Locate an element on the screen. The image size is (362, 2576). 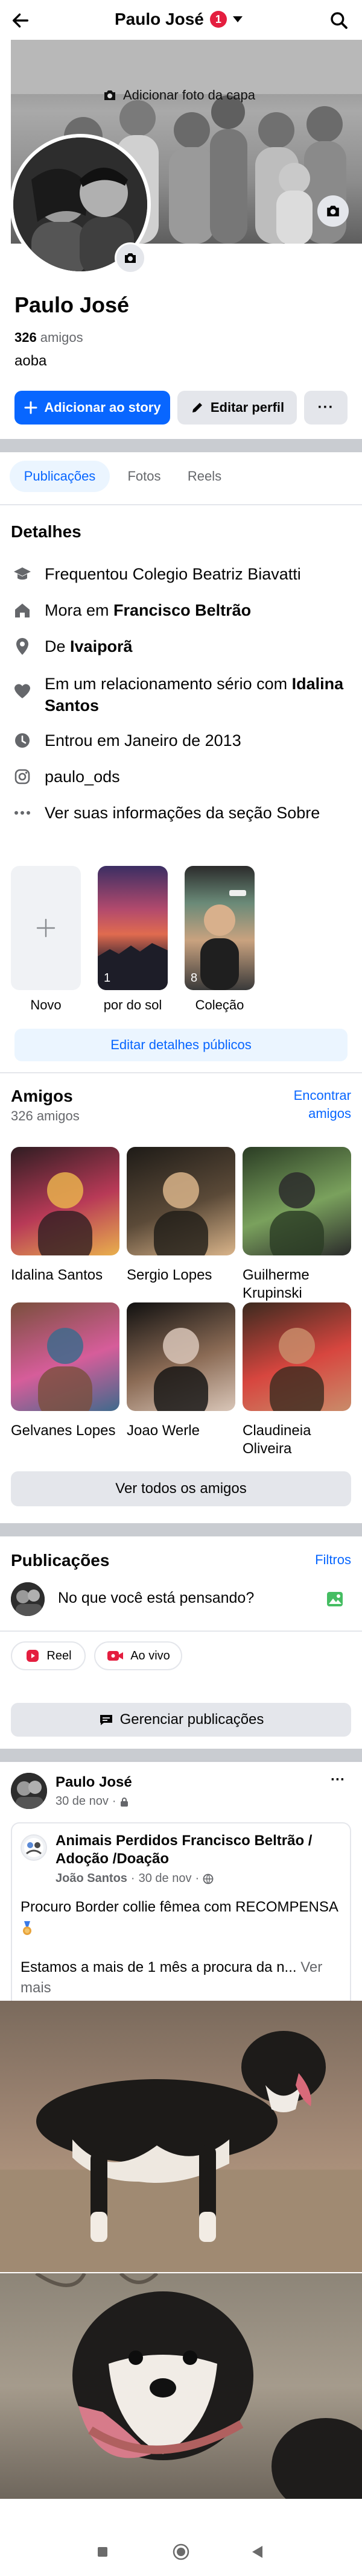
top-bar: Paulo José 1 is located at coordinates (181, 20).